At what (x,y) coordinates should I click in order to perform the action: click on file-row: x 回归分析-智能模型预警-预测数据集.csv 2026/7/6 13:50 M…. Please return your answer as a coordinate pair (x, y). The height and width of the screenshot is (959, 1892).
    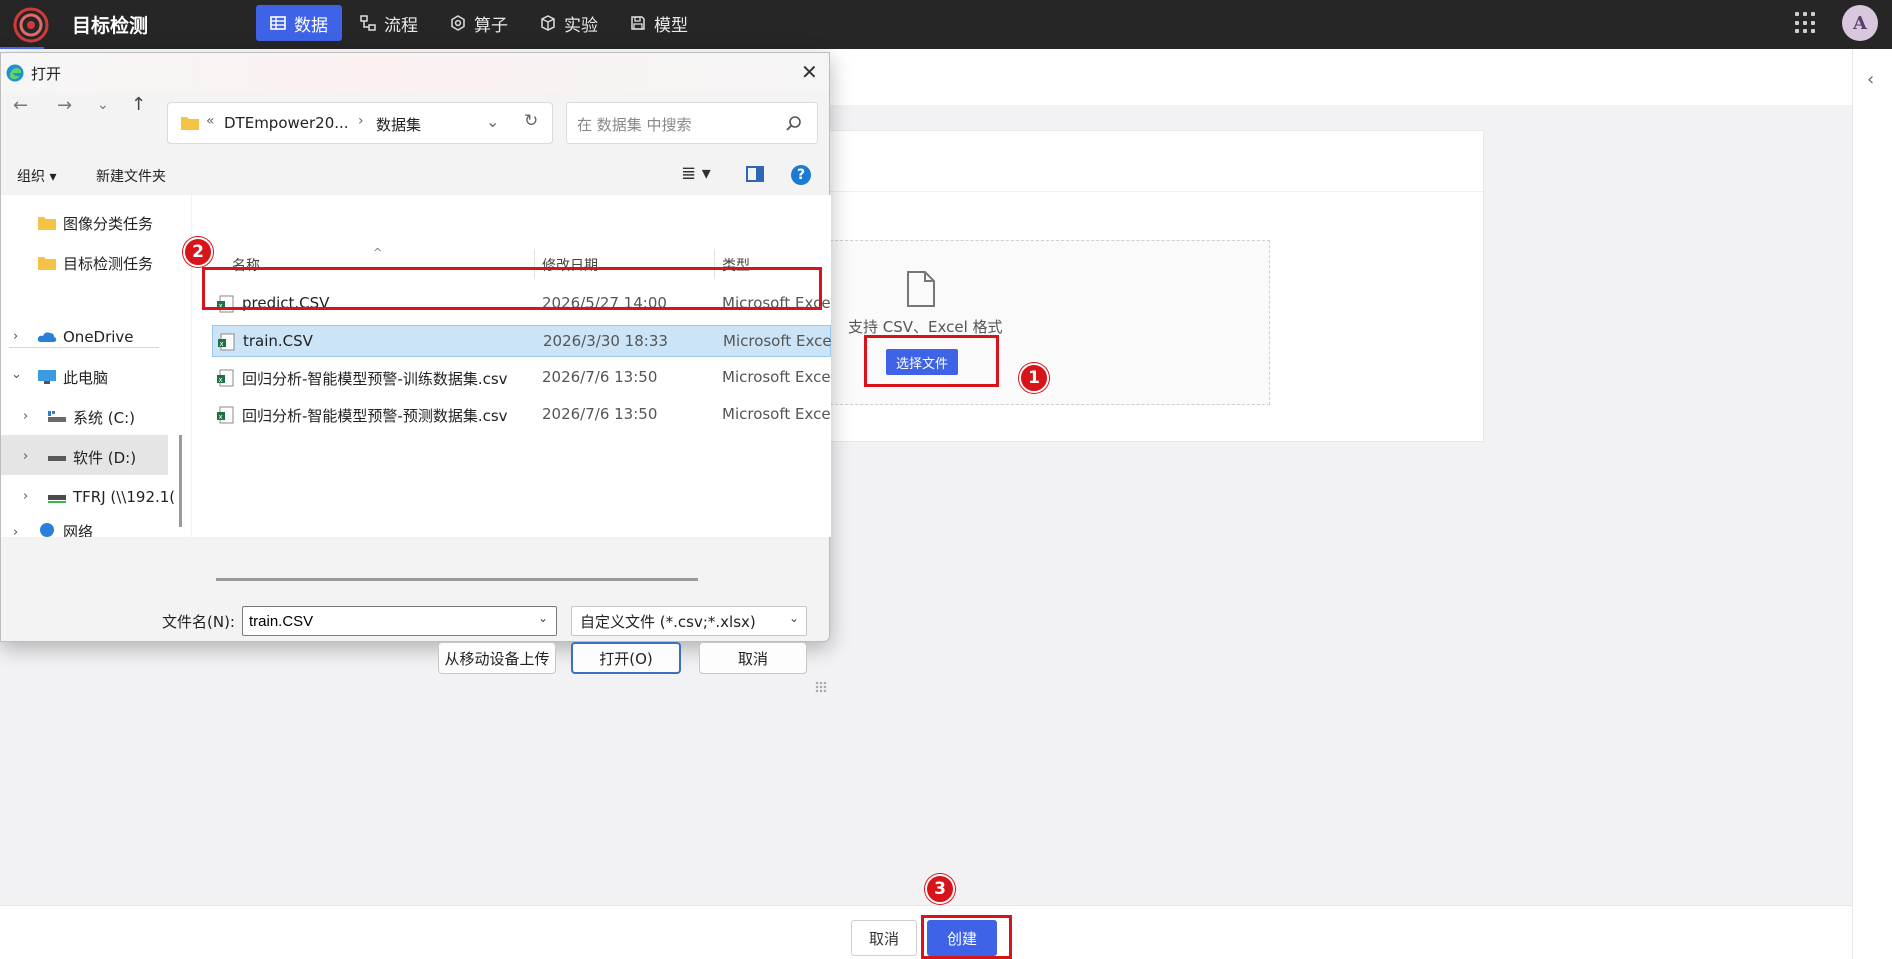
    Looking at the image, I should click on (511, 415).